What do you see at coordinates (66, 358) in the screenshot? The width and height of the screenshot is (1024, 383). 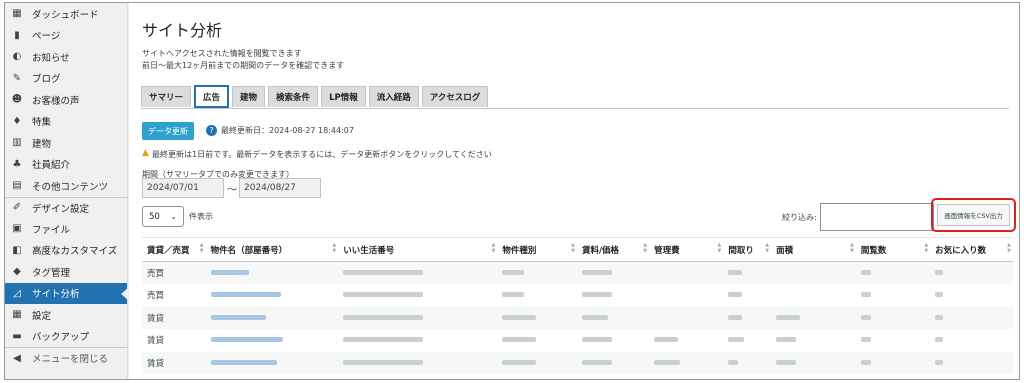 I see `sidebar-item-collapse: ◀ メニューを閉じる` at bounding box center [66, 358].